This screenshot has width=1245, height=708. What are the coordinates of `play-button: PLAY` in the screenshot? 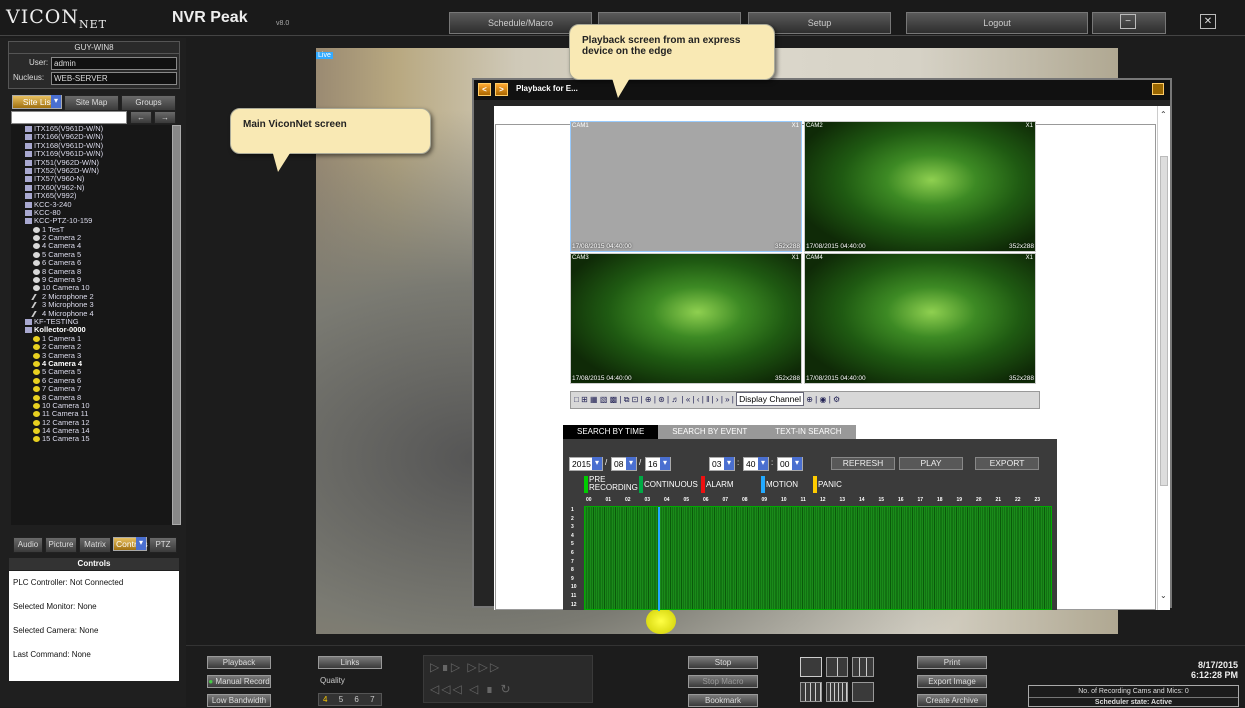 It's located at (931, 463).